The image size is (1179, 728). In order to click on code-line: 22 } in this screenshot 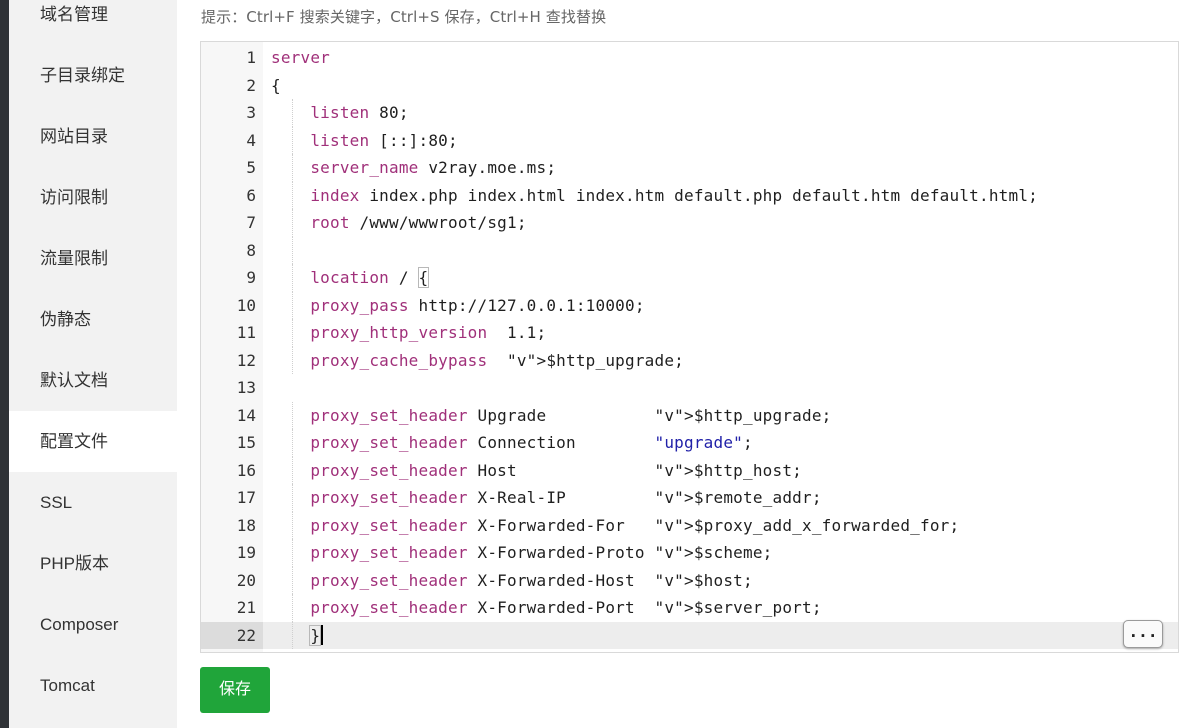, I will do `click(689, 635)`.